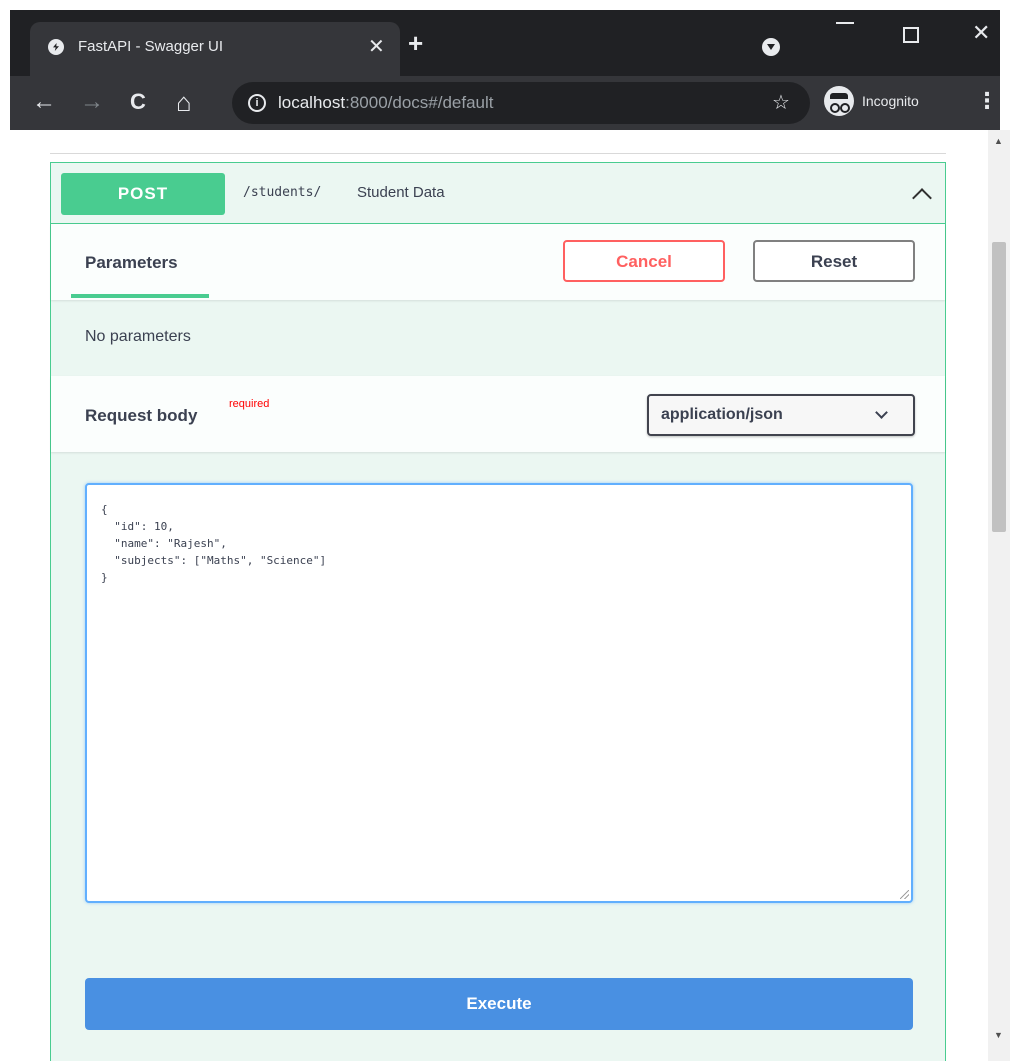 The height and width of the screenshot is (1061, 1010). What do you see at coordinates (498, 153) in the screenshot?
I see `divider` at bounding box center [498, 153].